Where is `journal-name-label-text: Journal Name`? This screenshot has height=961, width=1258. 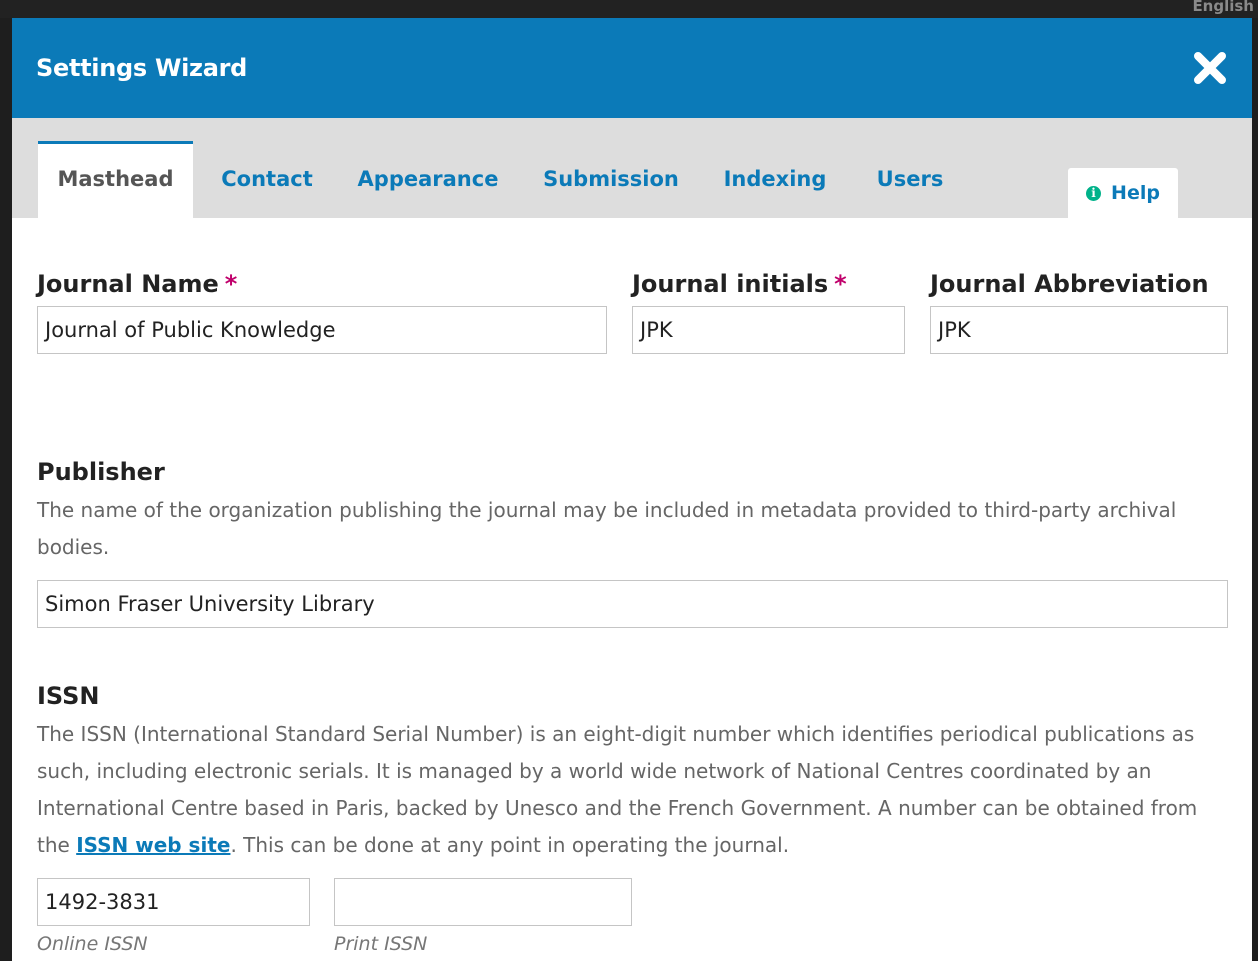
journal-name-label-text: Journal Name is located at coordinates (128, 284).